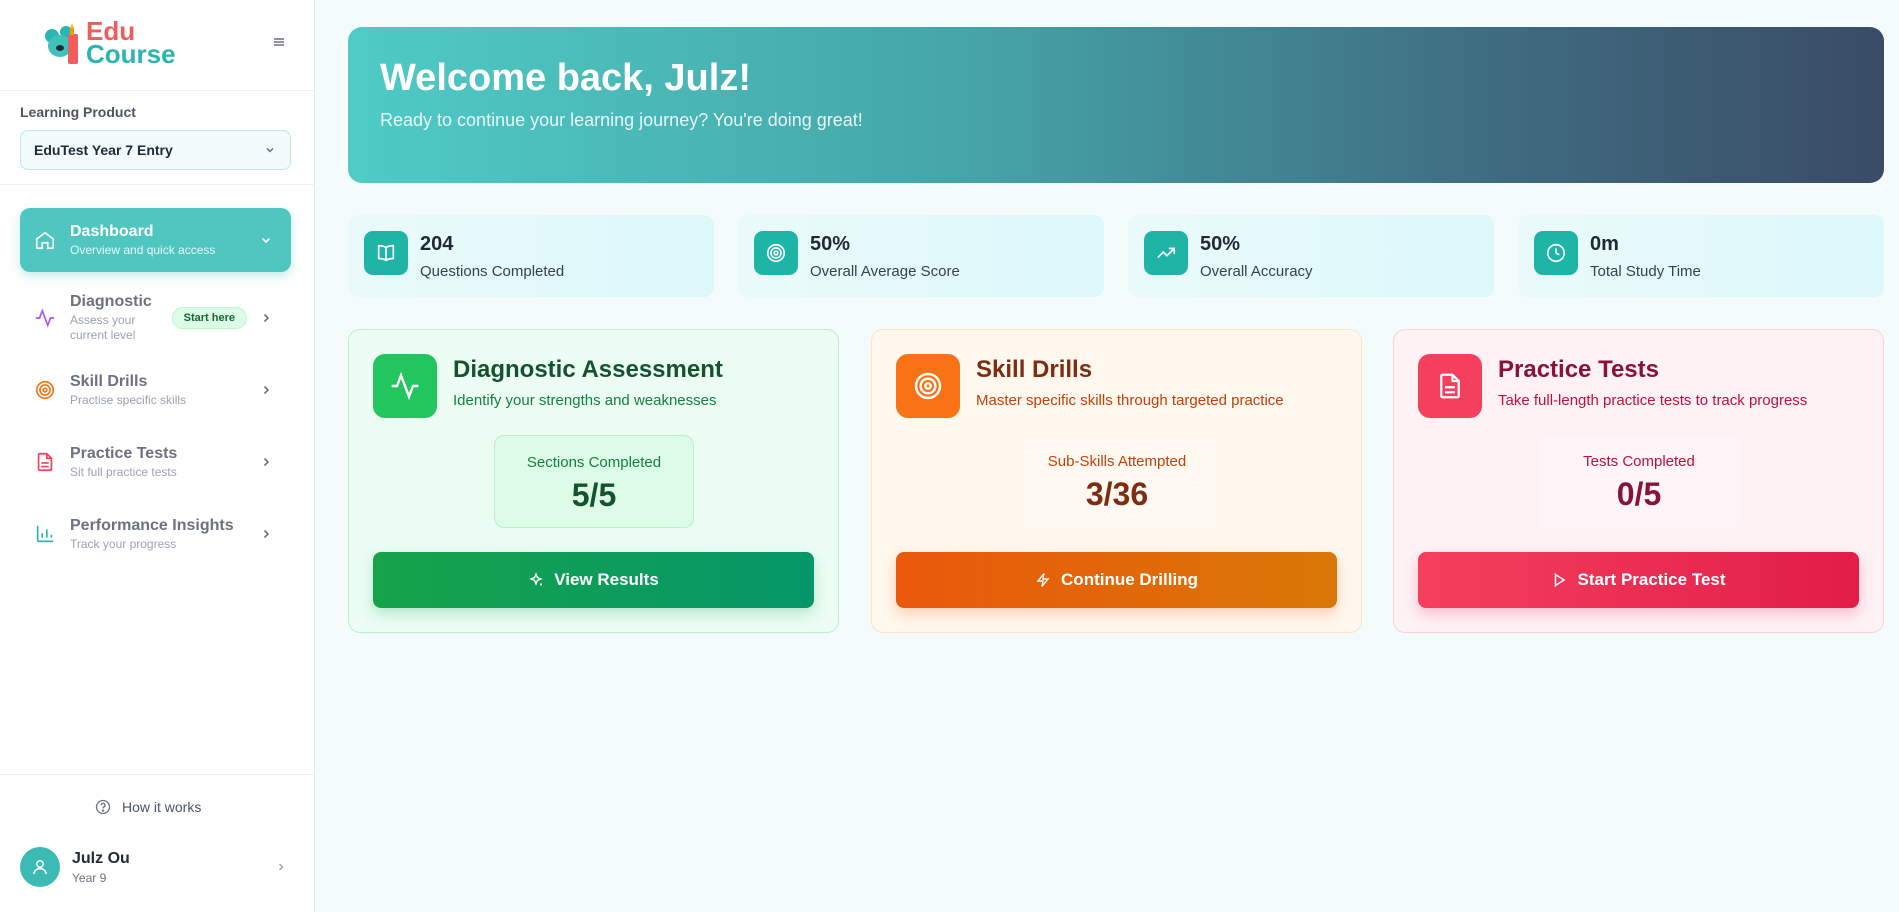 This screenshot has width=1899, height=912. I want to click on user-icon, so click(40, 867).